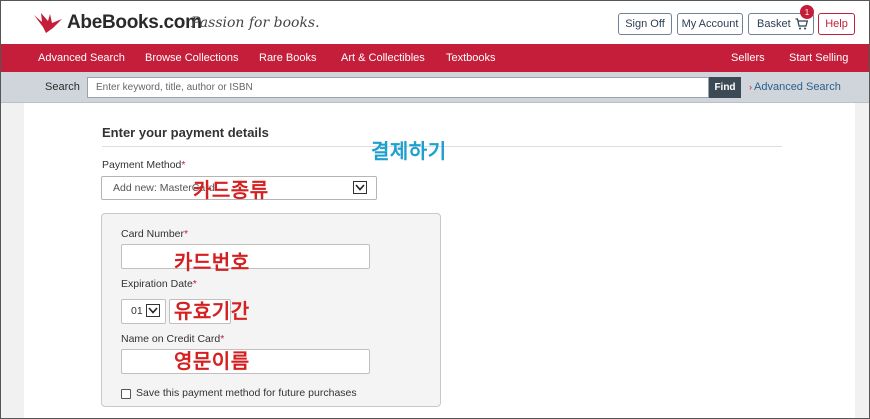  Describe the element at coordinates (710, 24) in the screenshot. I see `my-account-button: My Account` at that location.